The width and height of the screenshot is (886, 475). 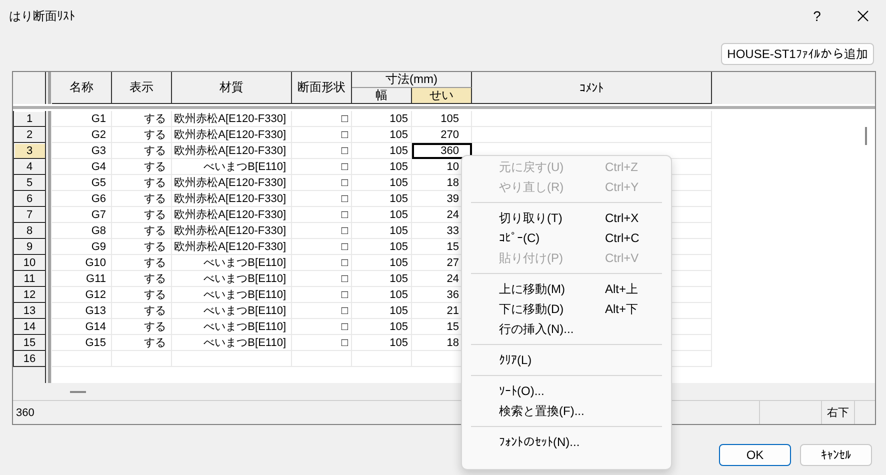 I want to click on row-header: 11, so click(x=29, y=279).